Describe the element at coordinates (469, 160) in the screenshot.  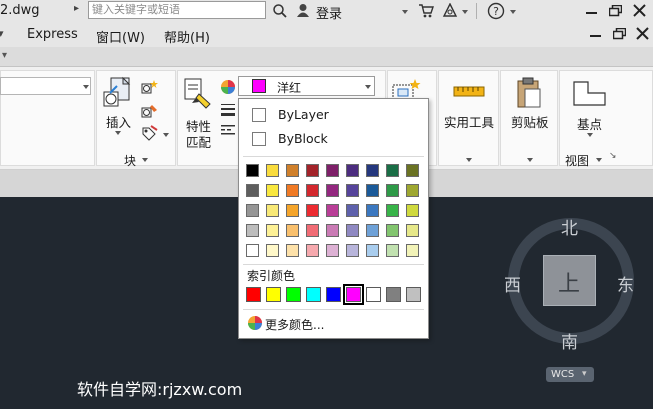
I see `utilities-caret` at that location.